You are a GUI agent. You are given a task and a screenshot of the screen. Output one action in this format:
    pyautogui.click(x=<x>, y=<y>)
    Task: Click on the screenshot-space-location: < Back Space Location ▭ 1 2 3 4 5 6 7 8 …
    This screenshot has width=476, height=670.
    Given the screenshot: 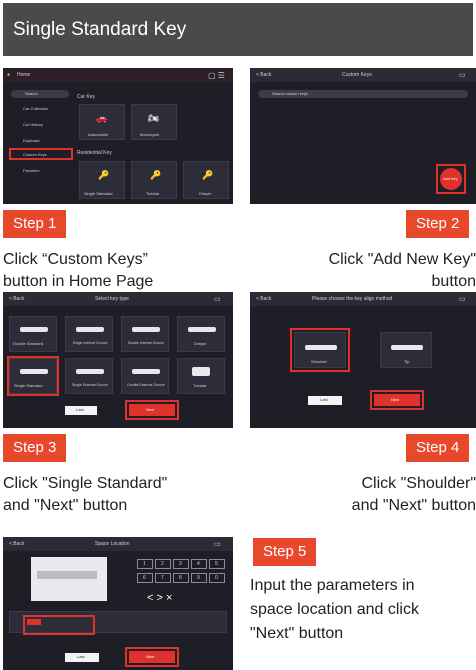 What is the action you would take?
    pyautogui.click(x=118, y=603)
    